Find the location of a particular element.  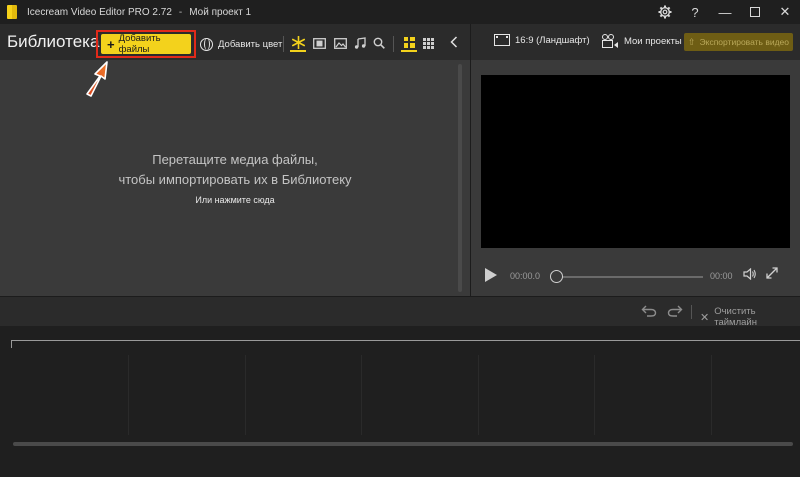

video-filter-icon is located at coordinates (319, 43).